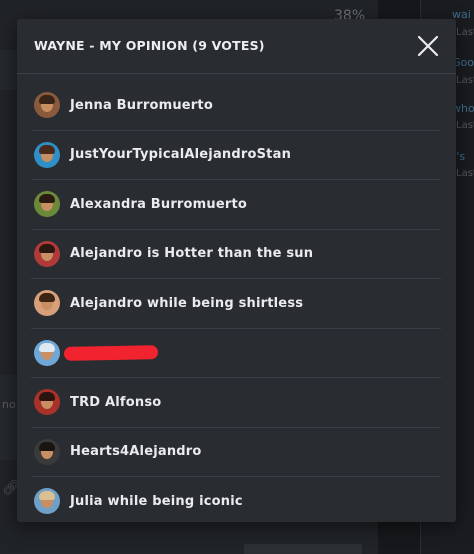  What do you see at coordinates (236, 403) in the screenshot?
I see `voter-row: TRD Alfonso` at bounding box center [236, 403].